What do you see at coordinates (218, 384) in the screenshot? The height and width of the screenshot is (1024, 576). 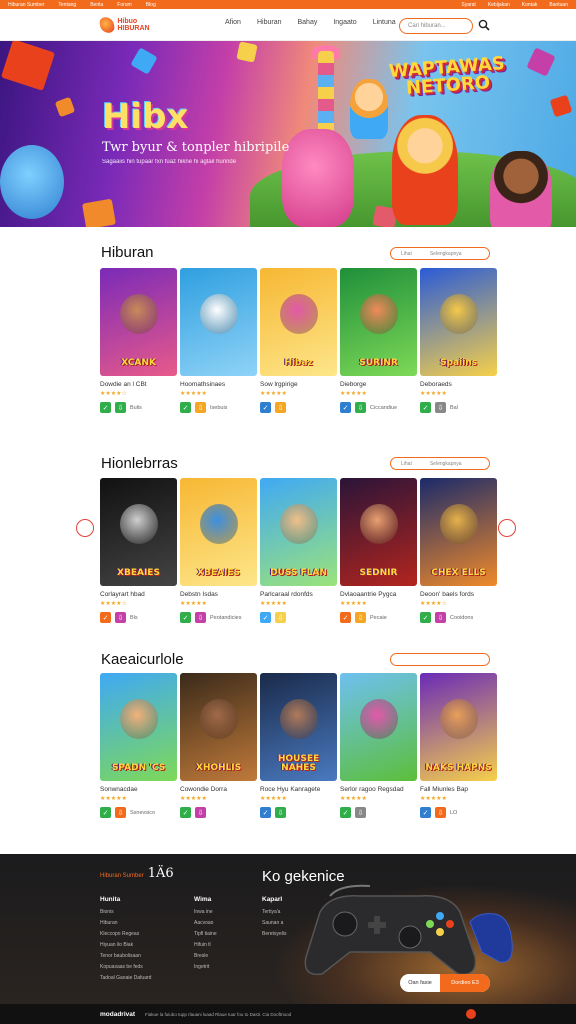 I see `game-title: Hoomathsinaes` at bounding box center [218, 384].